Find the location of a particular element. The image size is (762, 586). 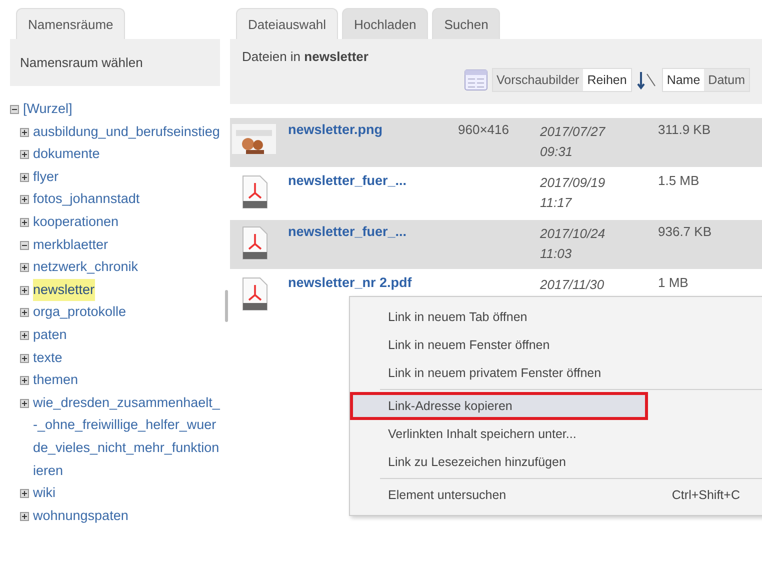

file-time: 09:31 is located at coordinates (557, 152).